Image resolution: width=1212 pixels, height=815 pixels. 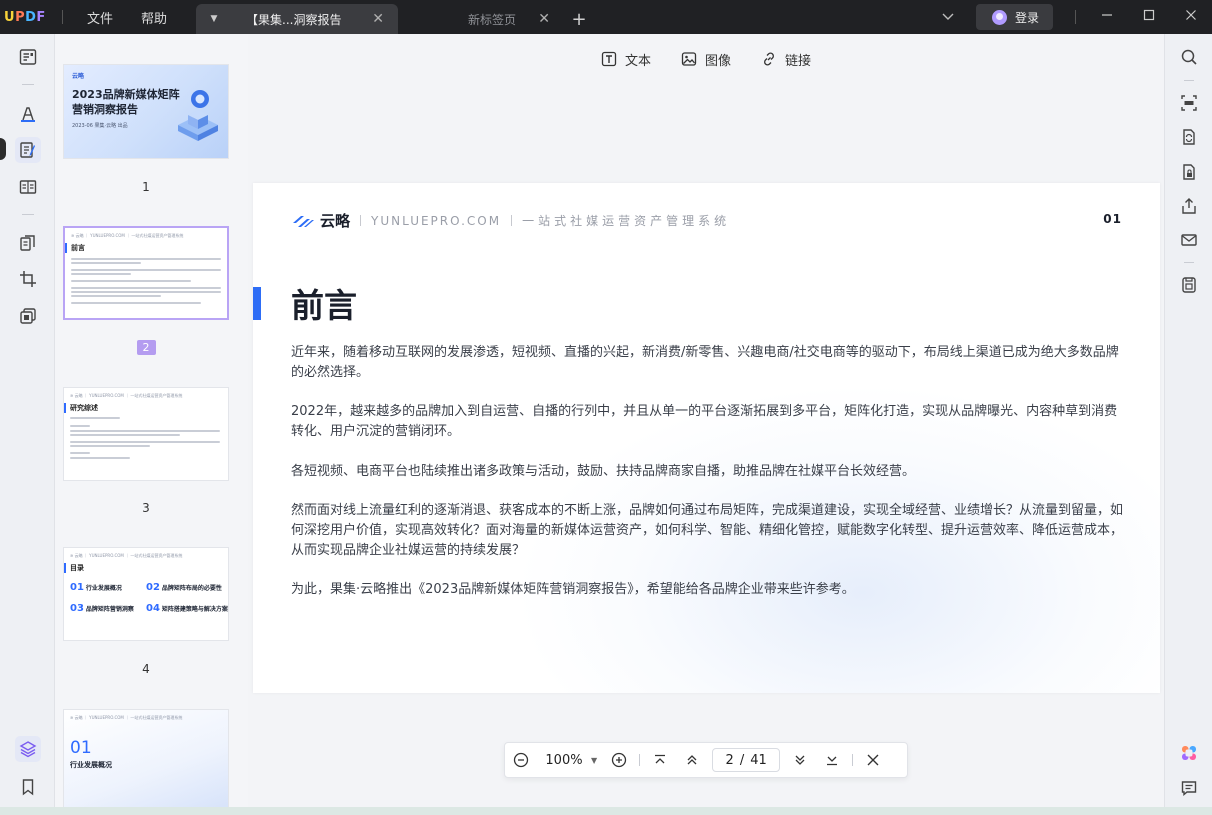 What do you see at coordinates (786, 59) in the screenshot?
I see `add-link-button: 链接` at bounding box center [786, 59].